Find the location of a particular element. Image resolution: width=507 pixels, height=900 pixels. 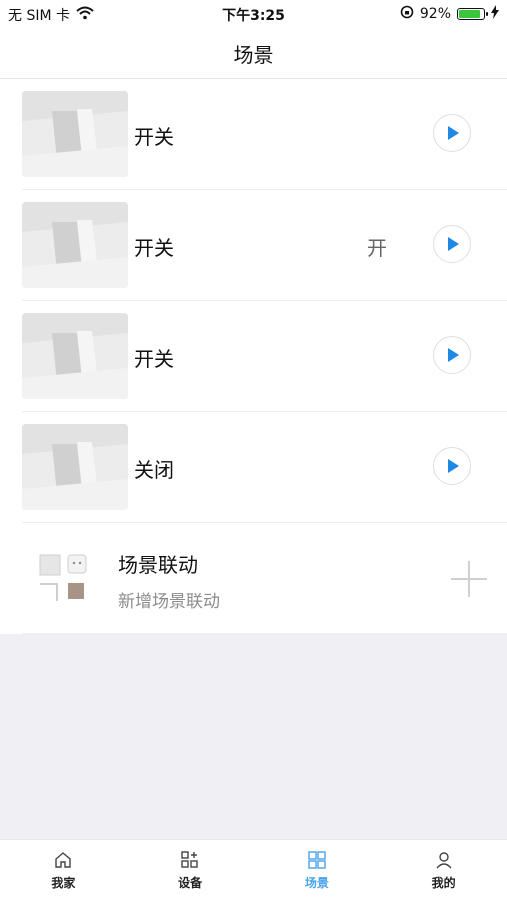

add-linkage-button is located at coordinates (469, 579).